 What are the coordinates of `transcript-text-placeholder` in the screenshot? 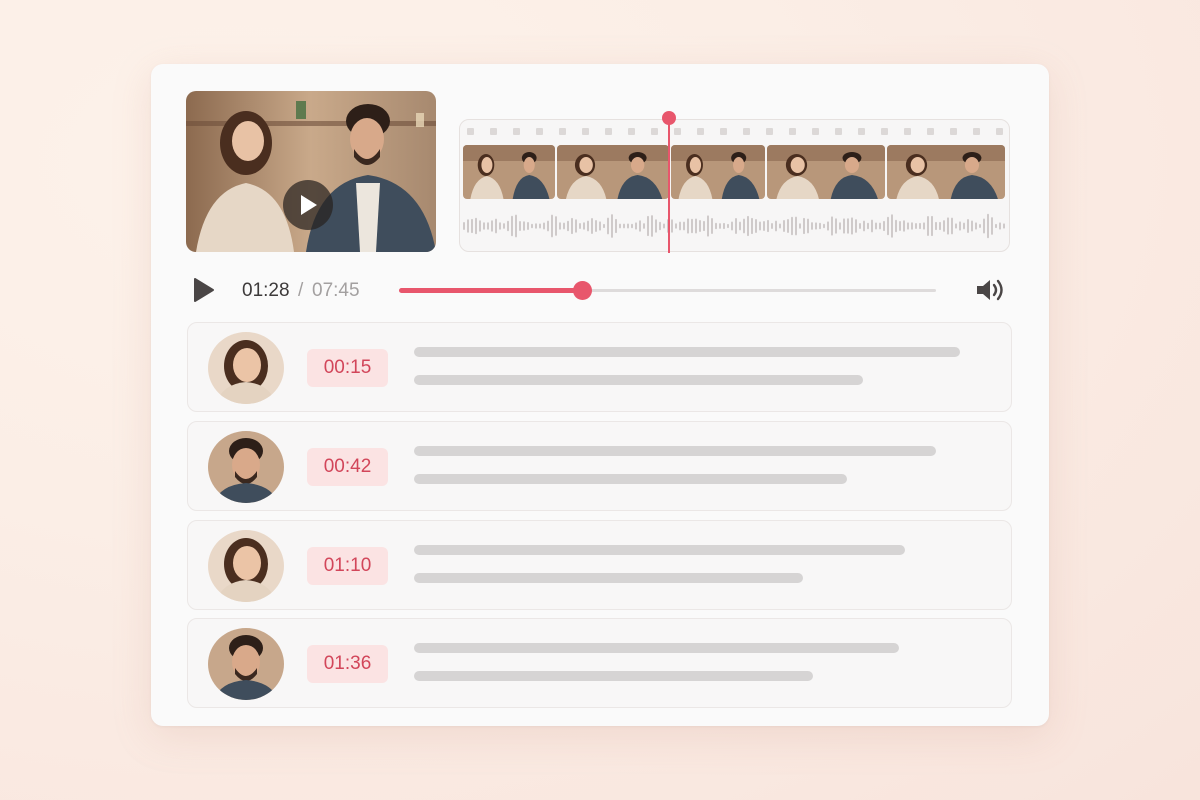 It's located at (687, 352).